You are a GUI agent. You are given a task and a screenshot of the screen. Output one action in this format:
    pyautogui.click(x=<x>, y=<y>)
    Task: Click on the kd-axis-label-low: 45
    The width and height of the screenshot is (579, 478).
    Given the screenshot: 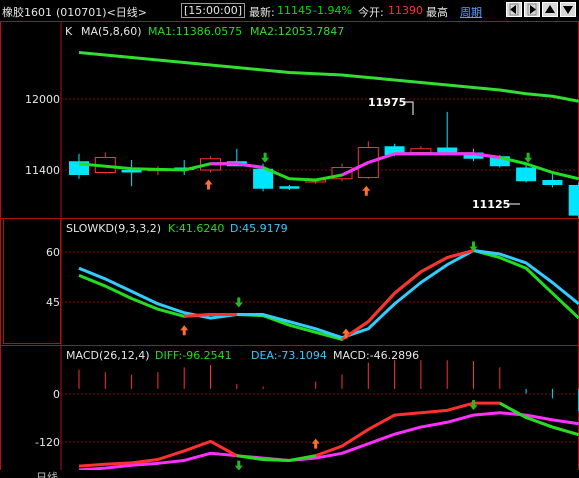 What is the action you would take?
    pyautogui.click(x=53, y=302)
    